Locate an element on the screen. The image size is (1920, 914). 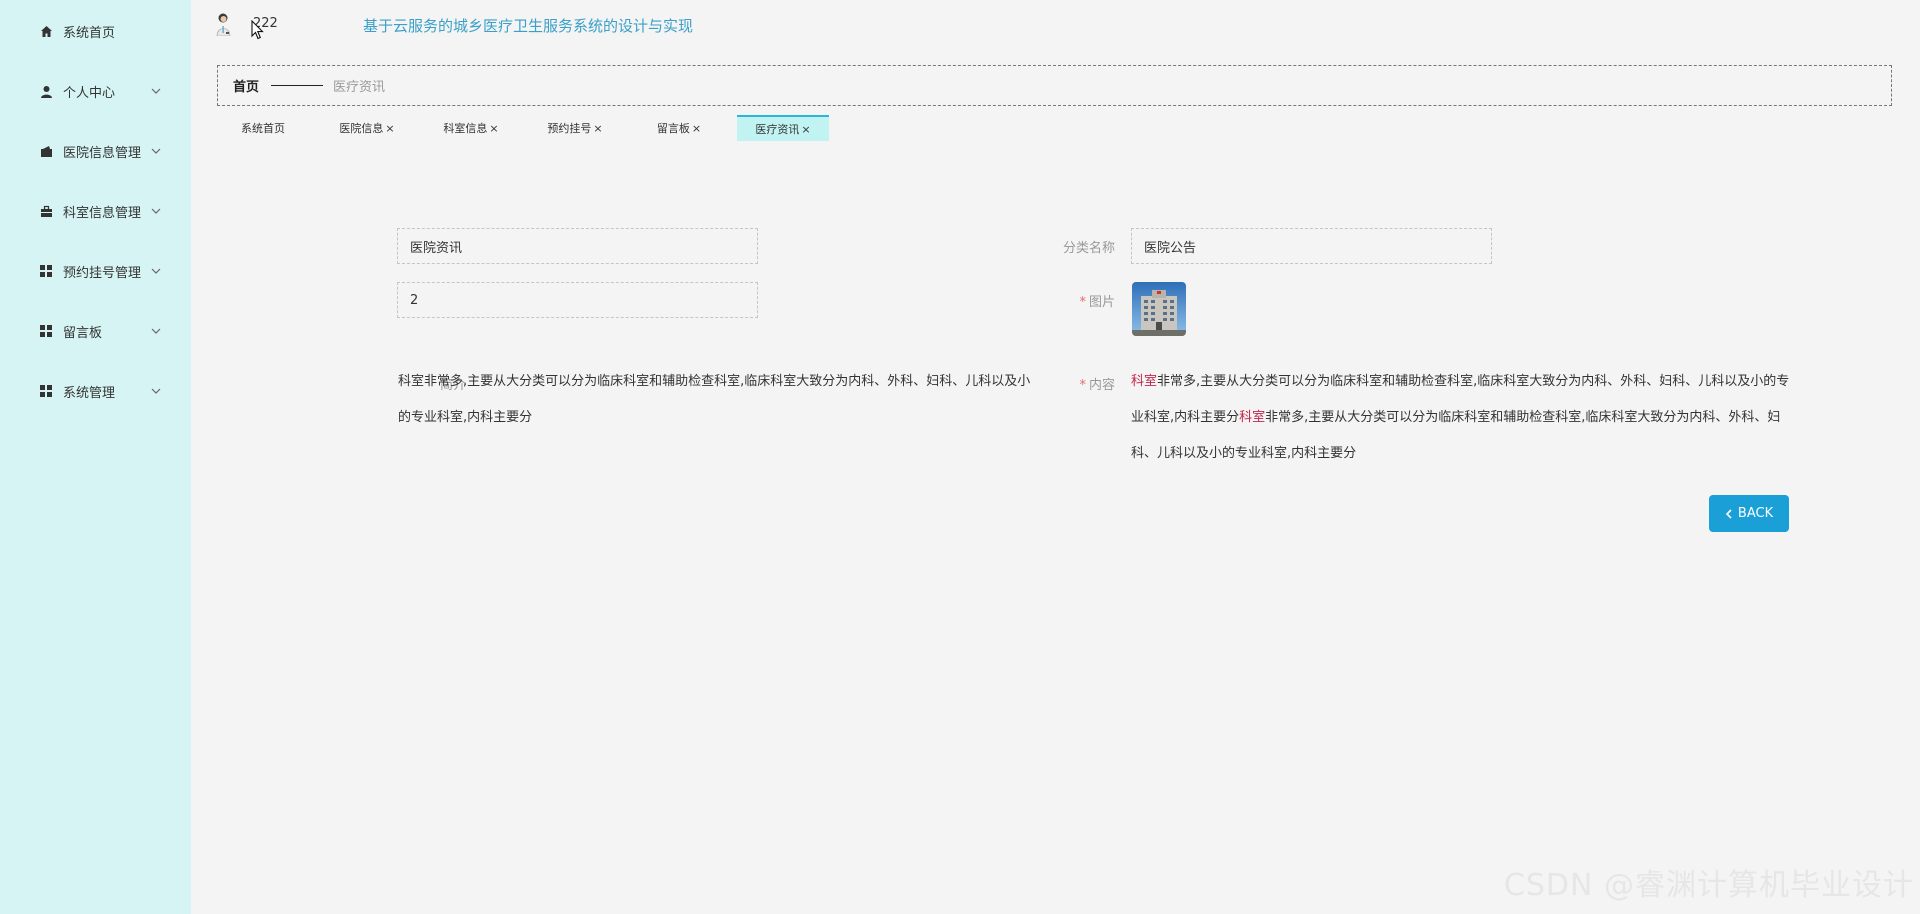
mouse-cursor-icon is located at coordinates (258, 31).